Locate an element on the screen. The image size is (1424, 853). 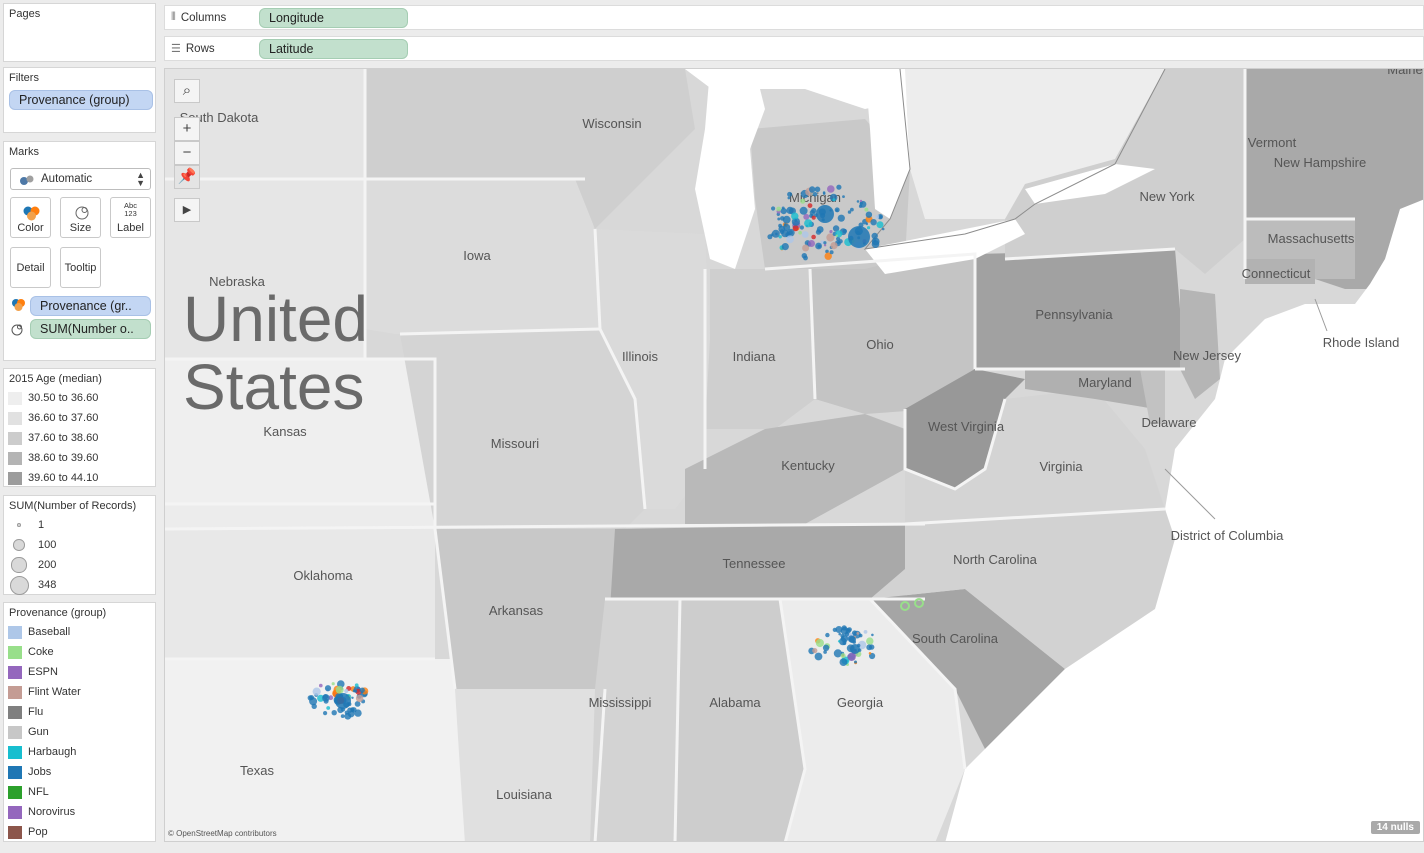
longitude-pill: Longitude is located at coordinates (333, 18).